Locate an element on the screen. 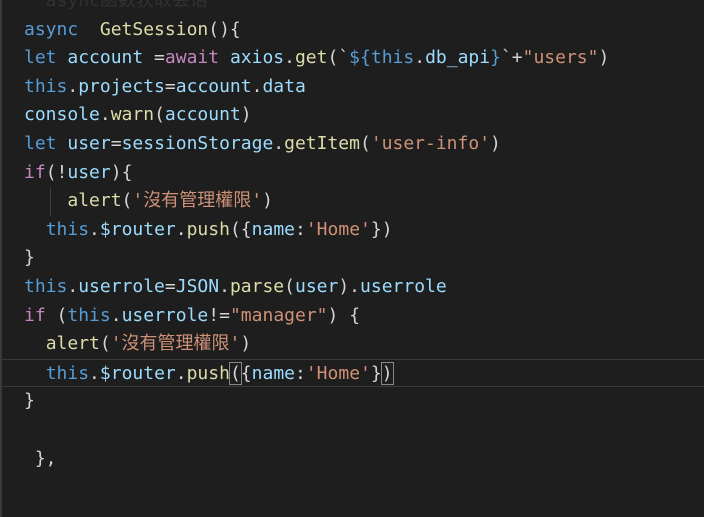  code-token: "users" is located at coordinates (560, 58).